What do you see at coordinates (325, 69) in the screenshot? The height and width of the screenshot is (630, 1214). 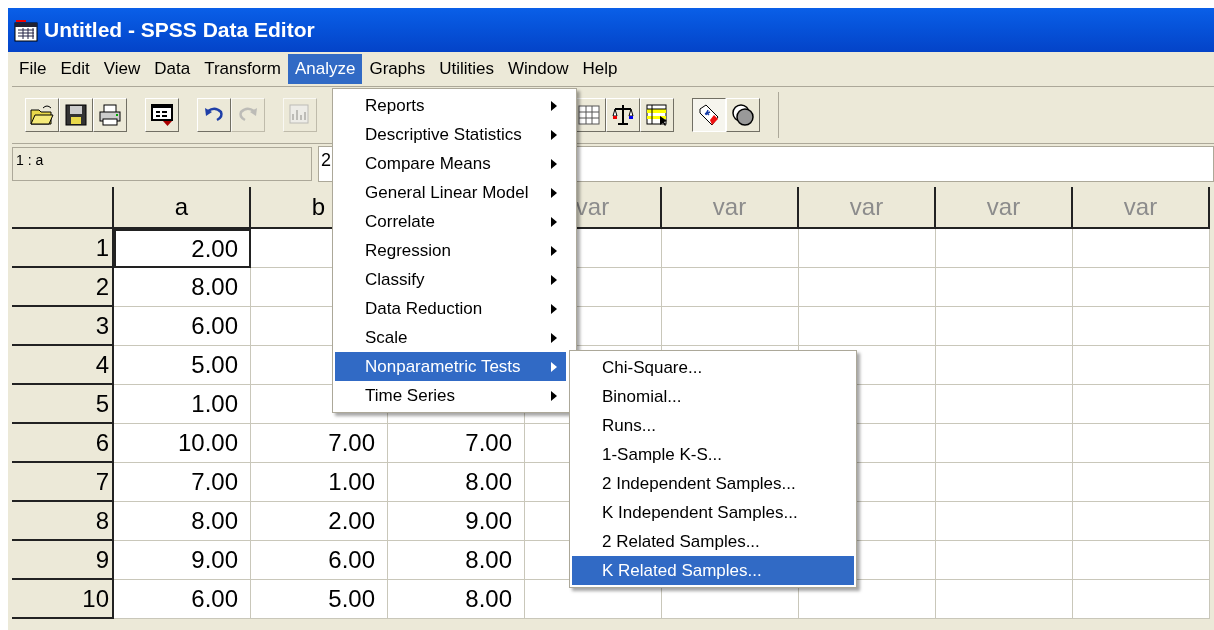 I see `menu-item: Analyze` at bounding box center [325, 69].